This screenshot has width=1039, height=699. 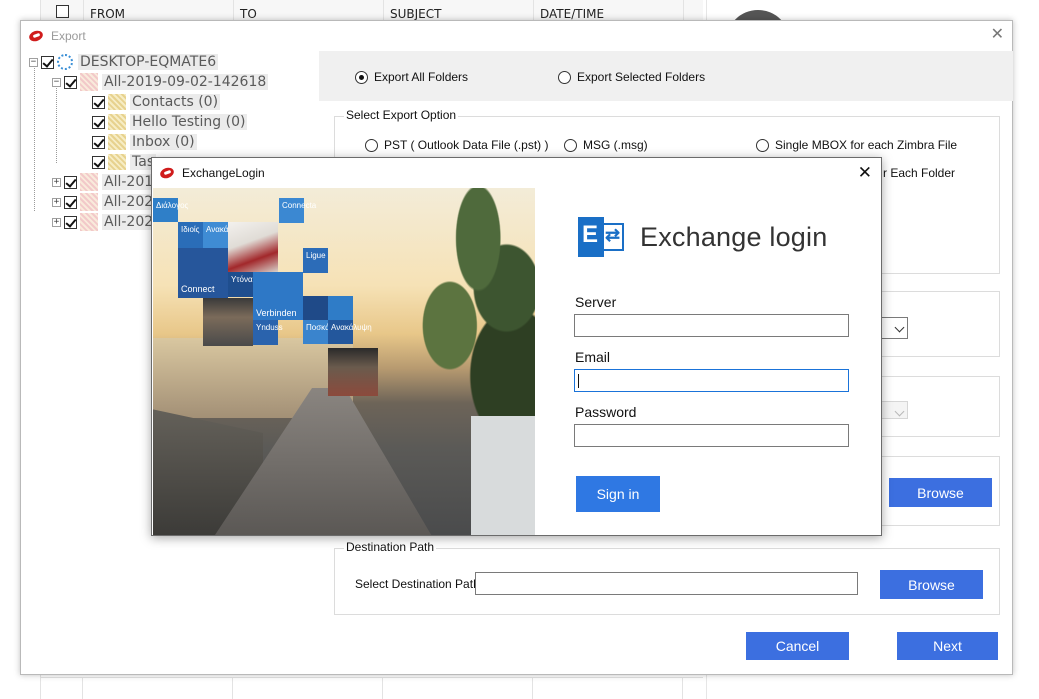 I want to click on tree-node-root: − DESKTOP-EQMATE6, so click(x=124, y=62).